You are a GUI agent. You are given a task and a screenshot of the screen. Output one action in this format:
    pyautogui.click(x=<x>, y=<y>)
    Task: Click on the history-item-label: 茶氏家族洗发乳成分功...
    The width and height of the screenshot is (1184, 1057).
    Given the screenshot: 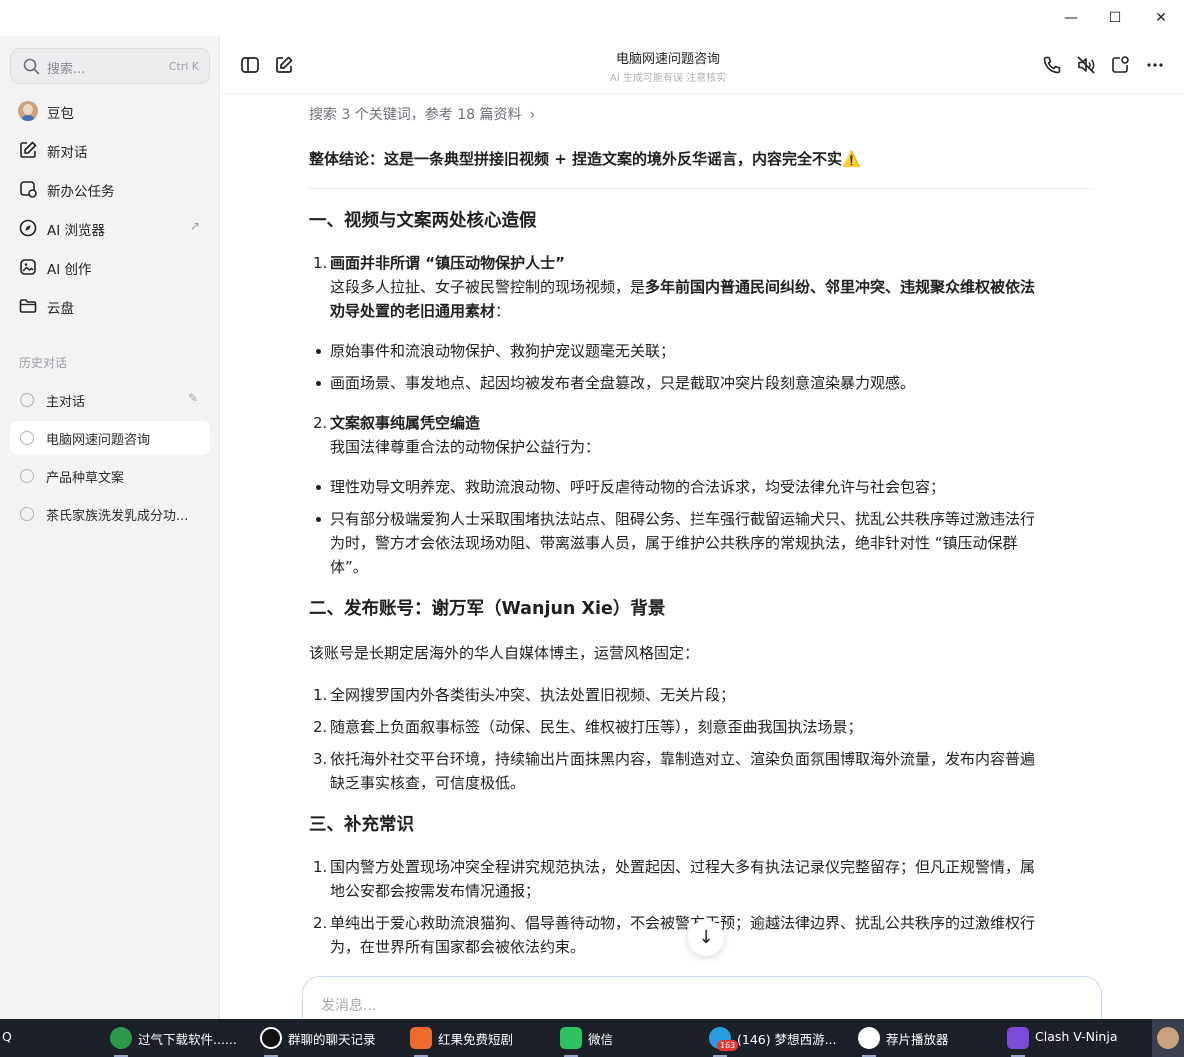 What is the action you would take?
    pyautogui.click(x=117, y=516)
    